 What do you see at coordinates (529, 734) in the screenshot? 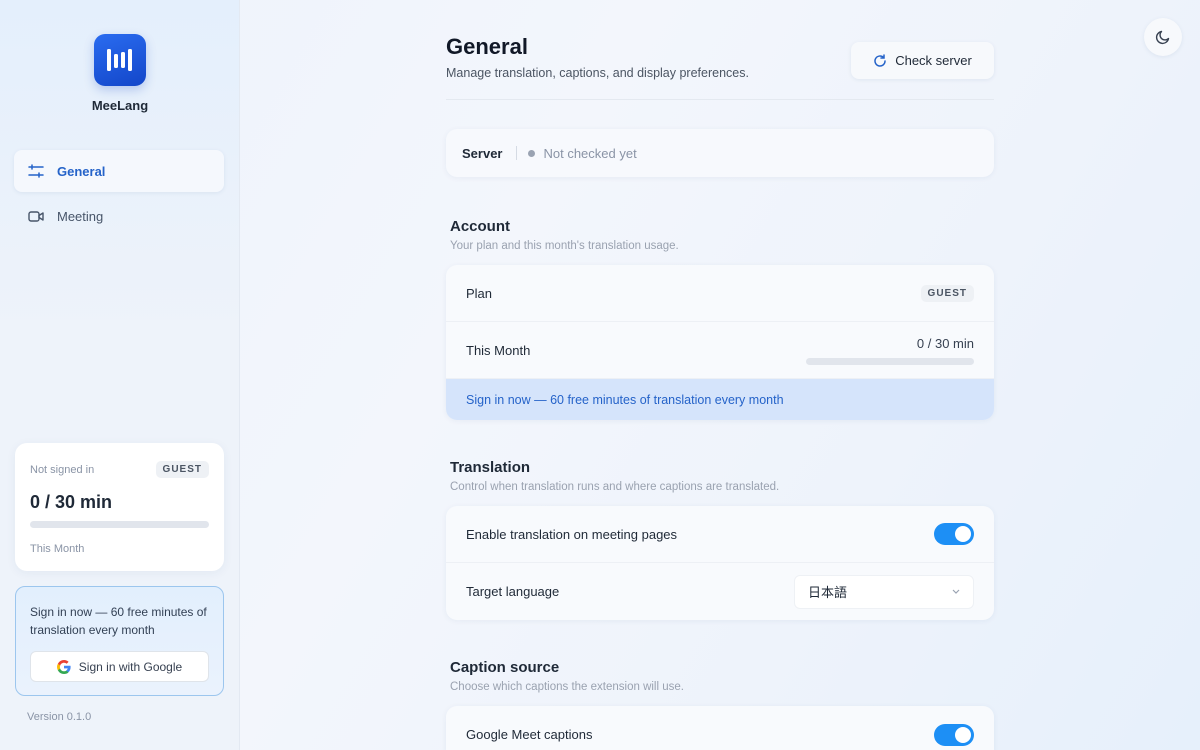
I see `meet-captions-label: Google Meet captions` at bounding box center [529, 734].